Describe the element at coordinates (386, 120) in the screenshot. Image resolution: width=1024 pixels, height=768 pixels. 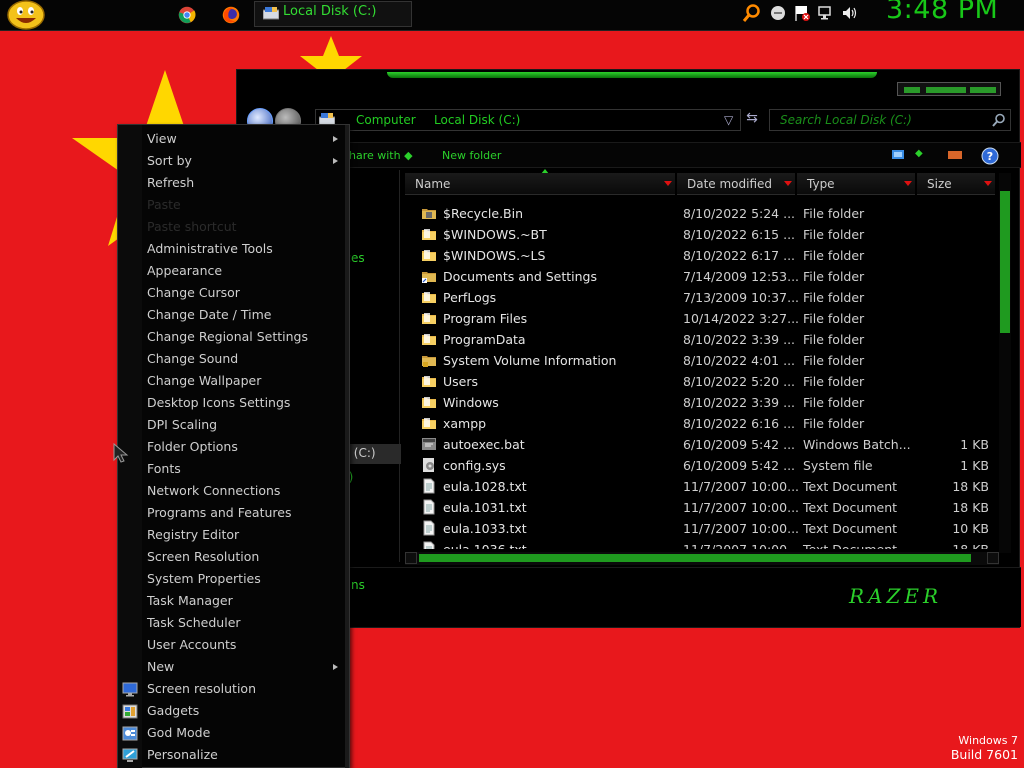
I see `breadcrumb-computer: Computer` at that location.